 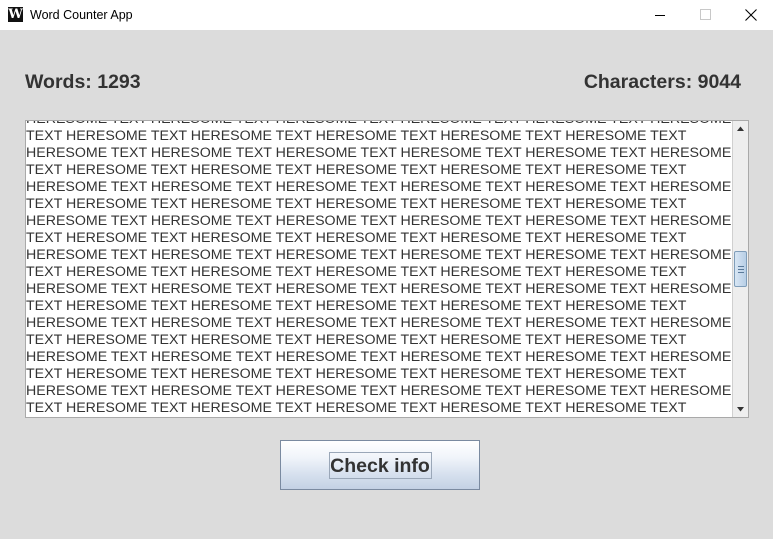 I want to click on close-button, so click(x=750, y=15).